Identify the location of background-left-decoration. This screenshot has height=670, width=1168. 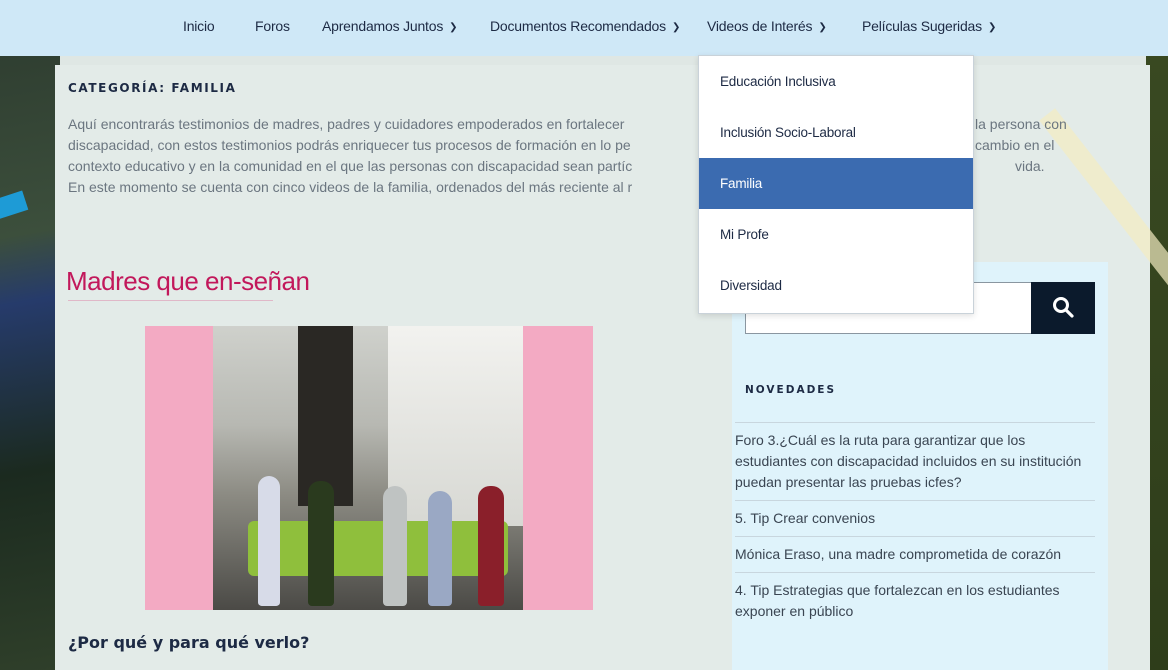
(30, 335).